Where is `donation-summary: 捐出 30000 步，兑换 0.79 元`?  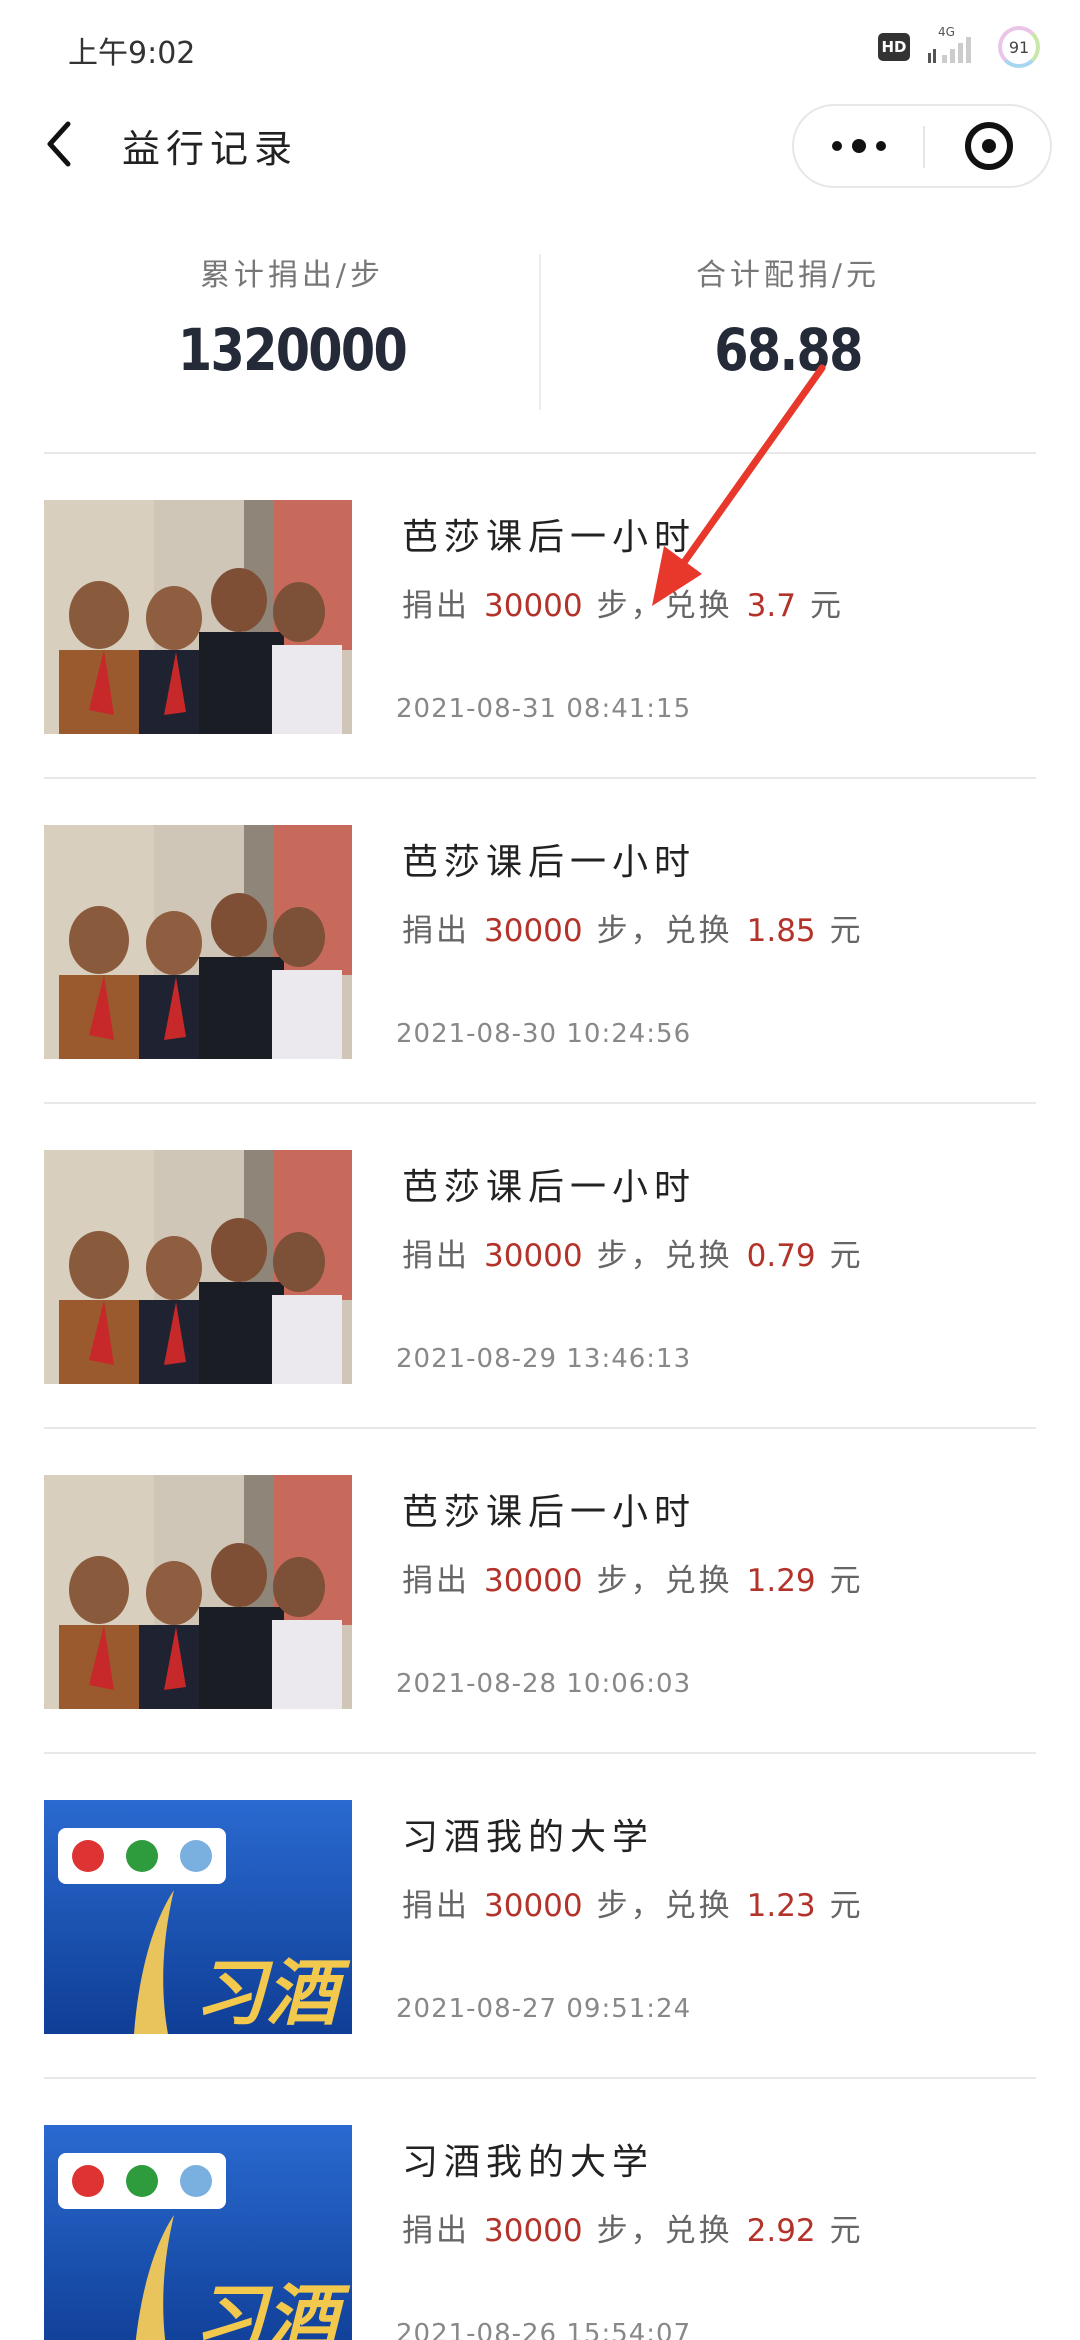
donation-summary: 捐出 30000 步，兑换 0.79 元 is located at coordinates (633, 1252).